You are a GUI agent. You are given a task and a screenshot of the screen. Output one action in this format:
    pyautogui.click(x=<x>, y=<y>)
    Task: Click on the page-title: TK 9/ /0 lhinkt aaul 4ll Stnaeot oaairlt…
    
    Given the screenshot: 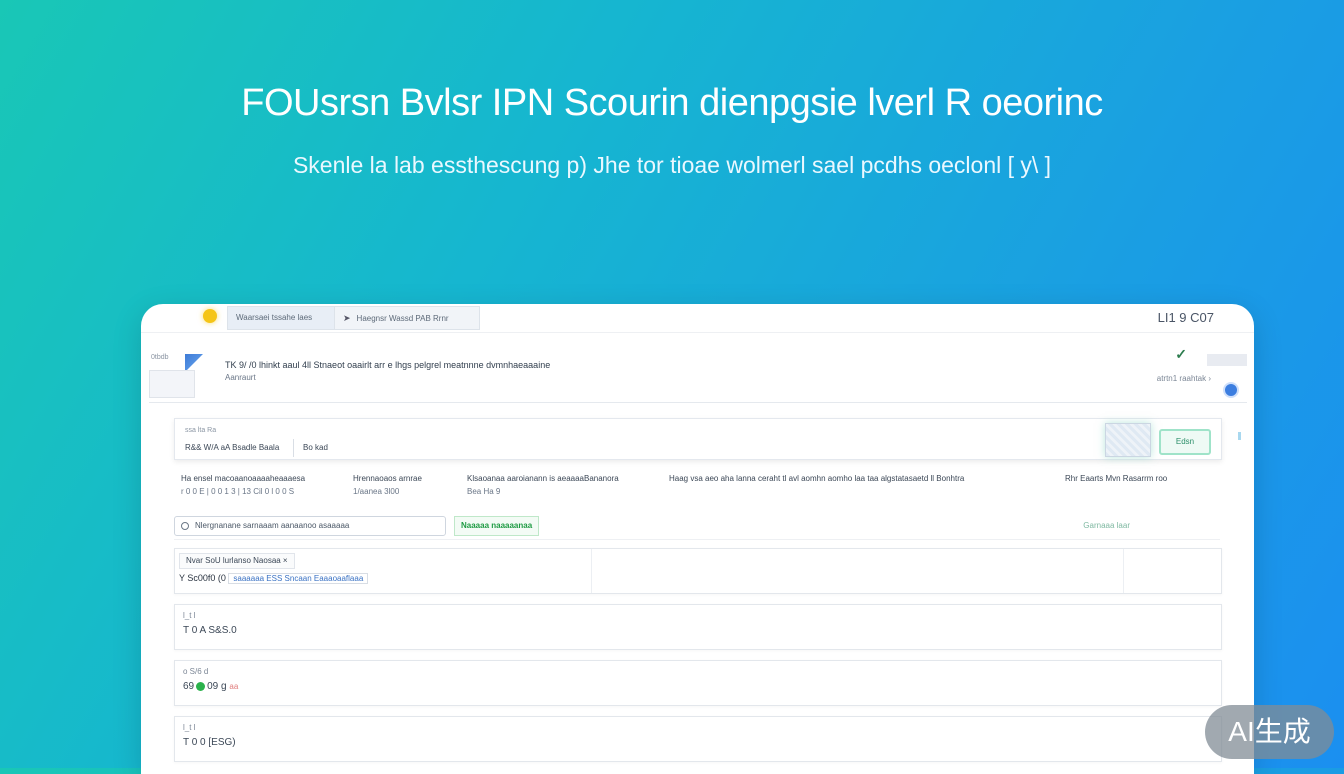 What is the action you would take?
    pyautogui.click(x=388, y=365)
    